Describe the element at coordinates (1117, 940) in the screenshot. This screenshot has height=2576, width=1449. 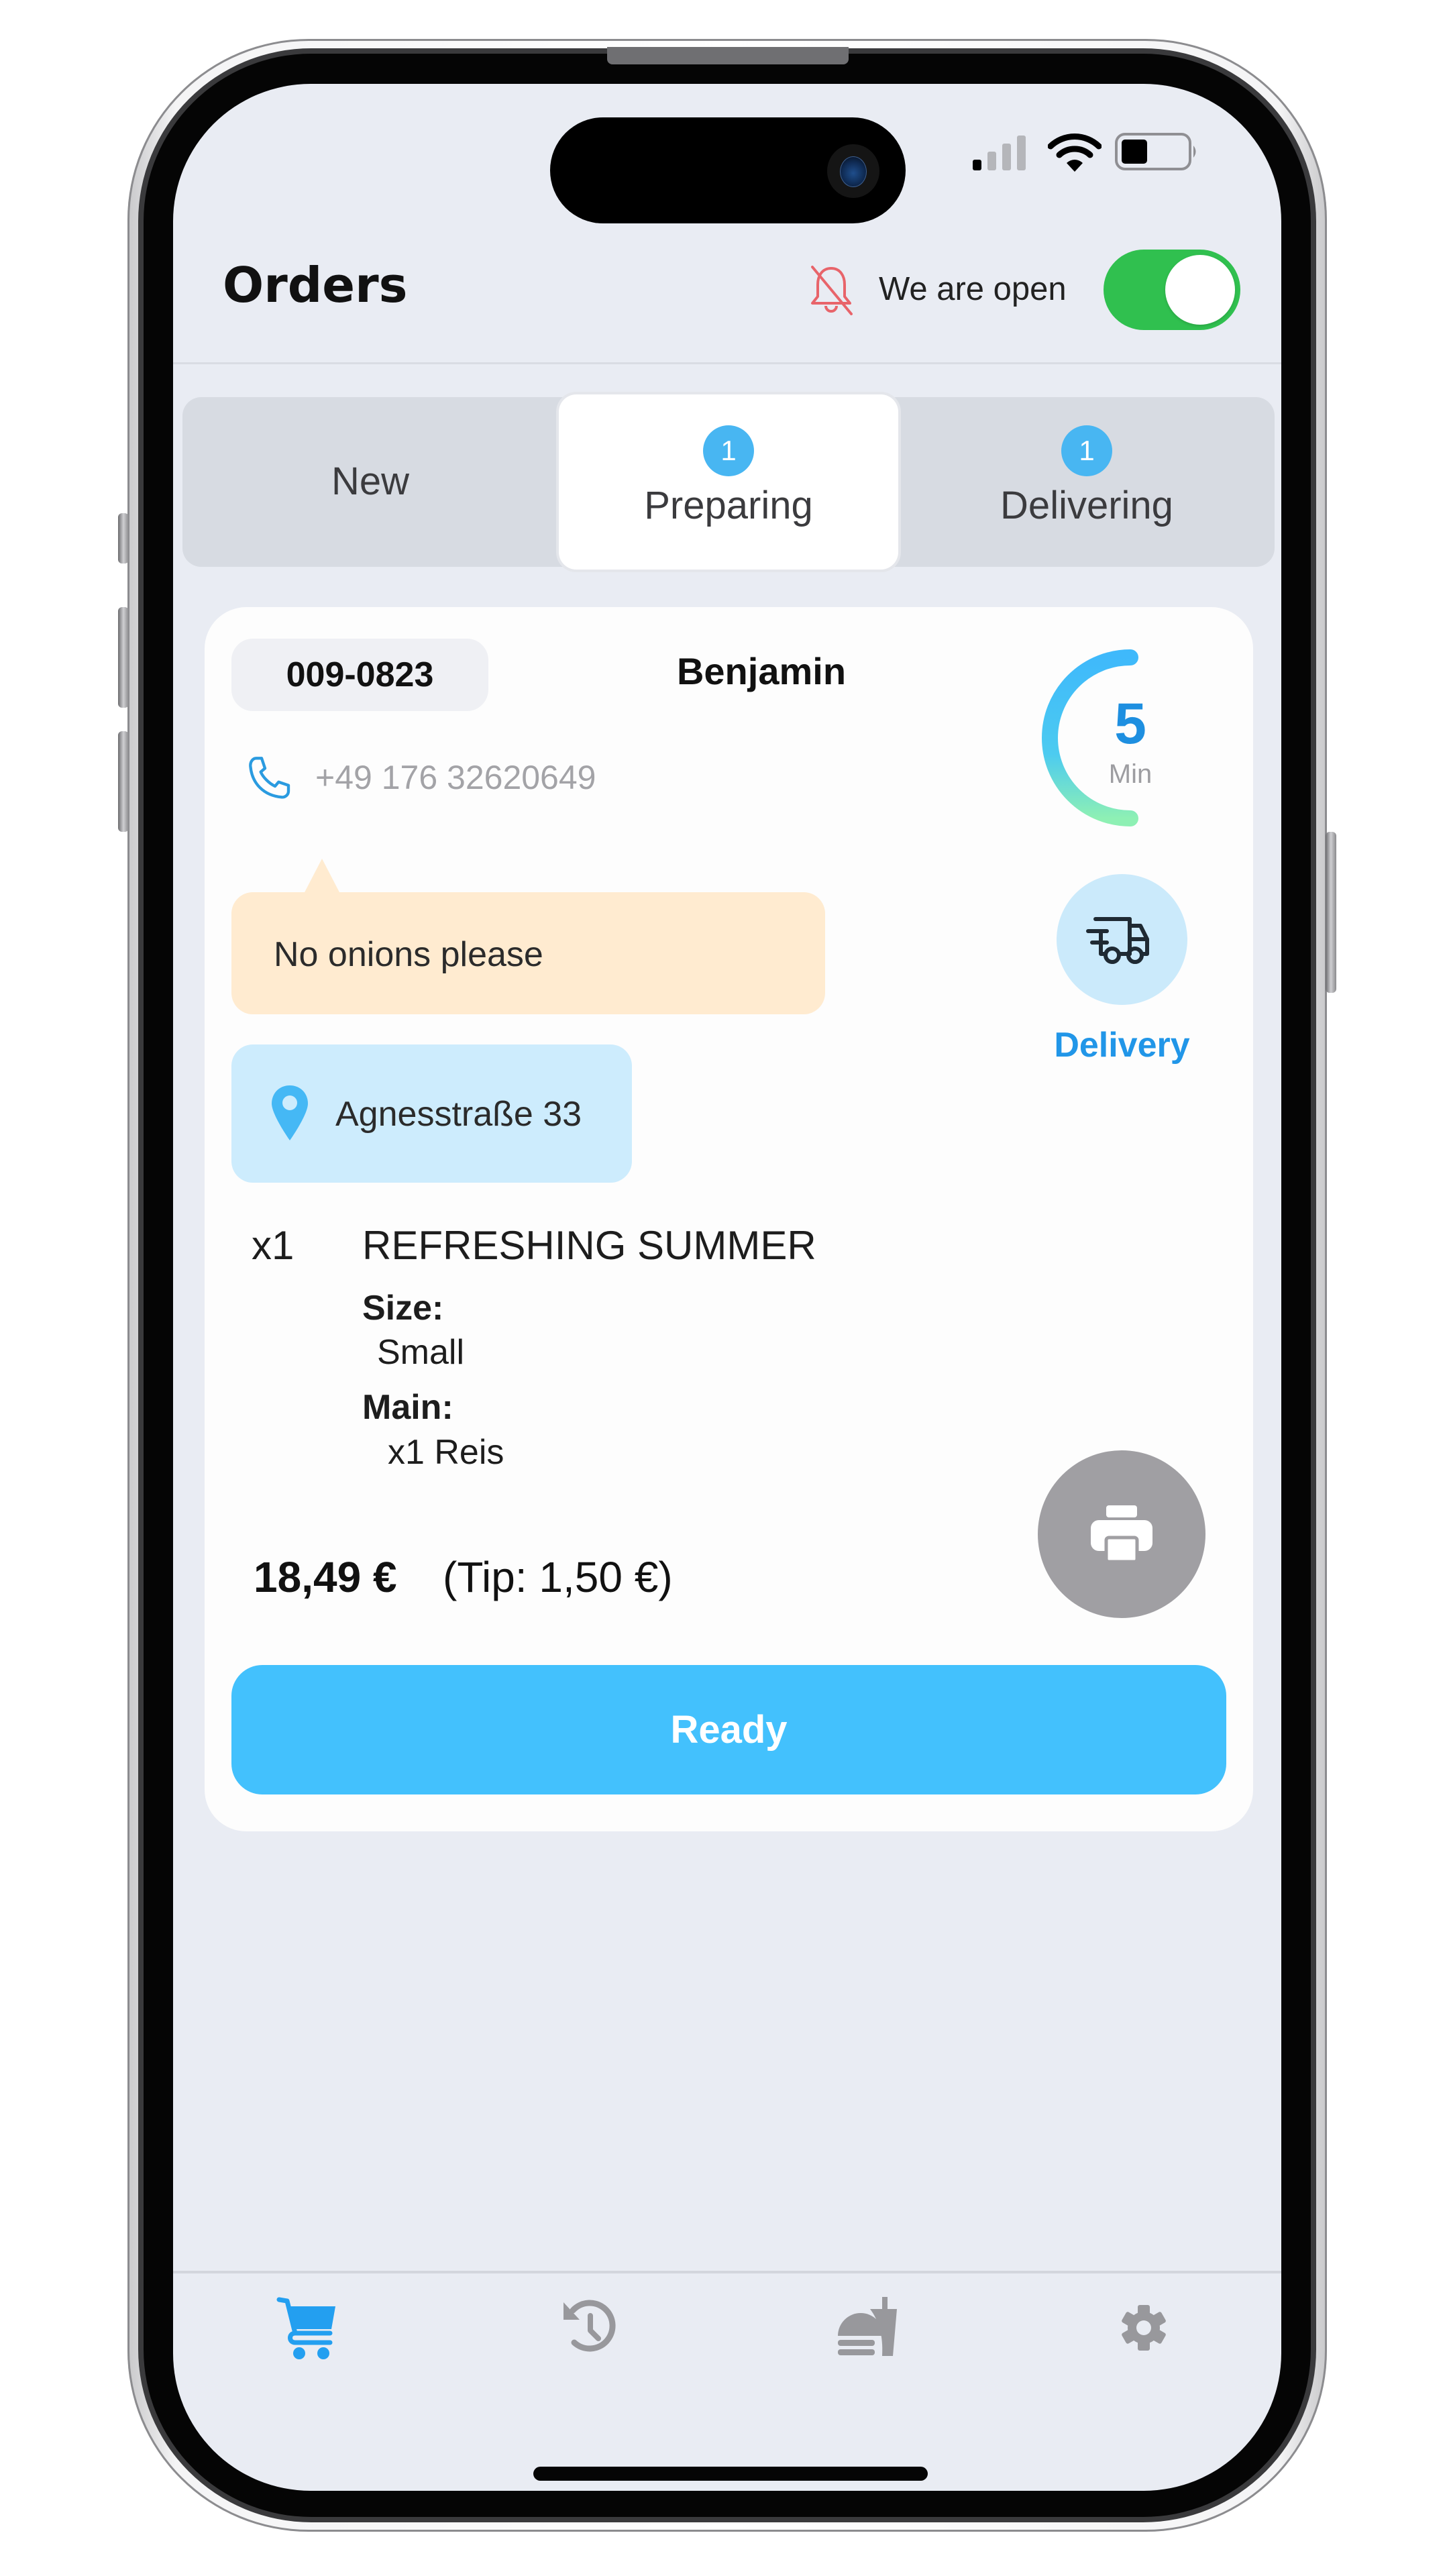
I see `delivery-truck-icon` at that location.